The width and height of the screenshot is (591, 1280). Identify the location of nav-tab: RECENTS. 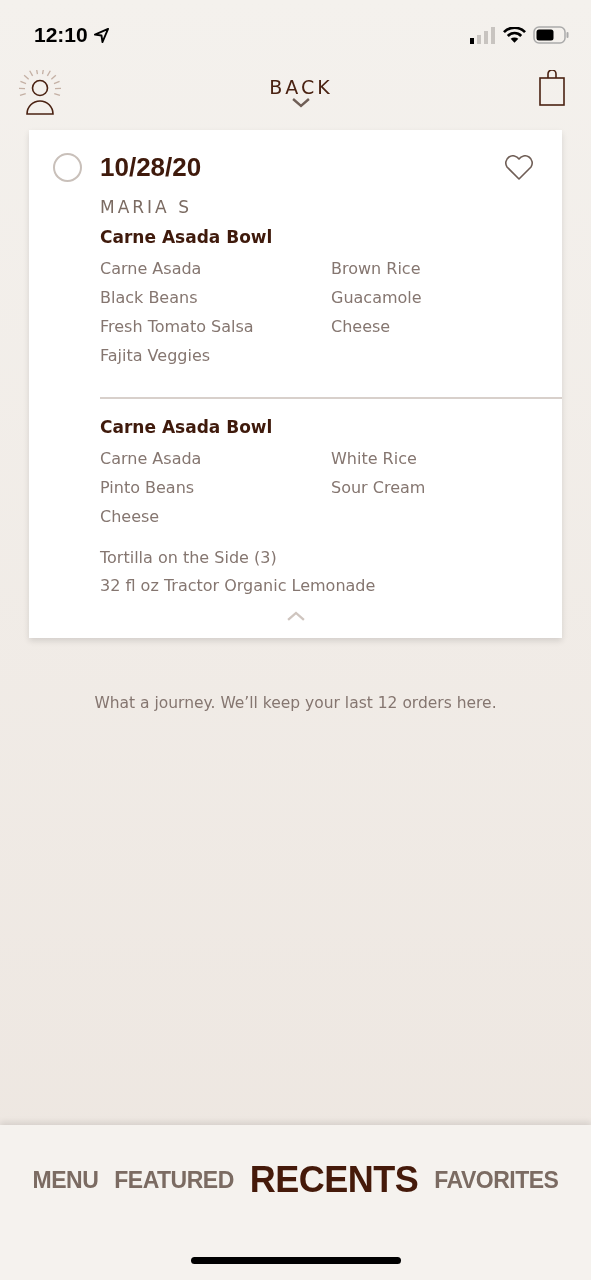
(334, 1180).